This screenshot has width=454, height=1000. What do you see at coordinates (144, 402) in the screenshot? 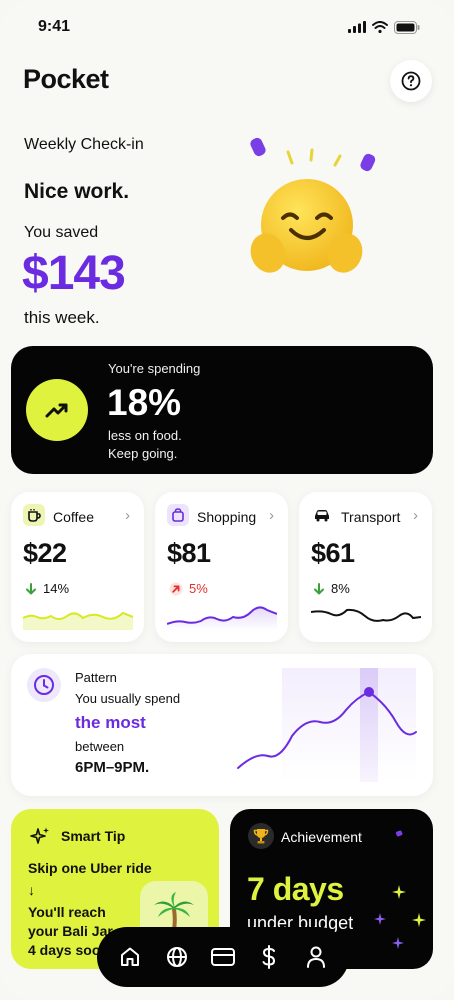
I see `spending-percent: 18%` at bounding box center [144, 402].